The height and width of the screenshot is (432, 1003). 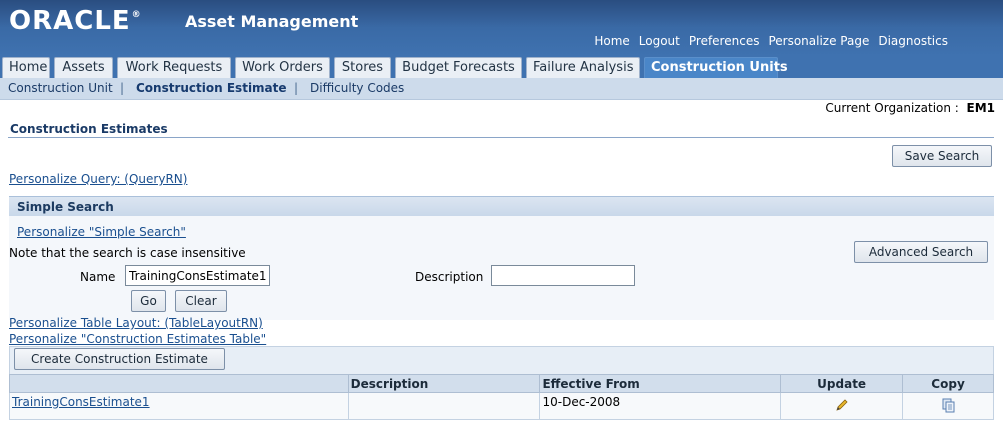 What do you see at coordinates (127, 253) in the screenshot?
I see `case-insensitive-note: Note that the search is case insensitive` at bounding box center [127, 253].